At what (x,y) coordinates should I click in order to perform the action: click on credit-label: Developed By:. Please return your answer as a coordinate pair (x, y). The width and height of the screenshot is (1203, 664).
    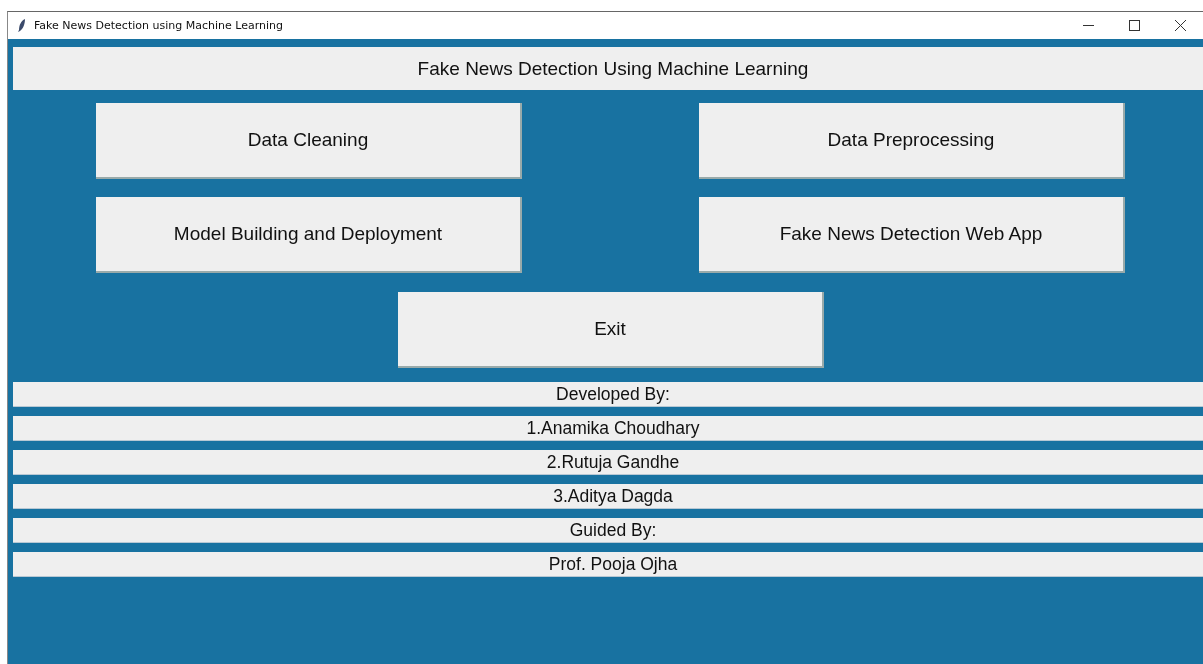
    Looking at the image, I should click on (608, 394).